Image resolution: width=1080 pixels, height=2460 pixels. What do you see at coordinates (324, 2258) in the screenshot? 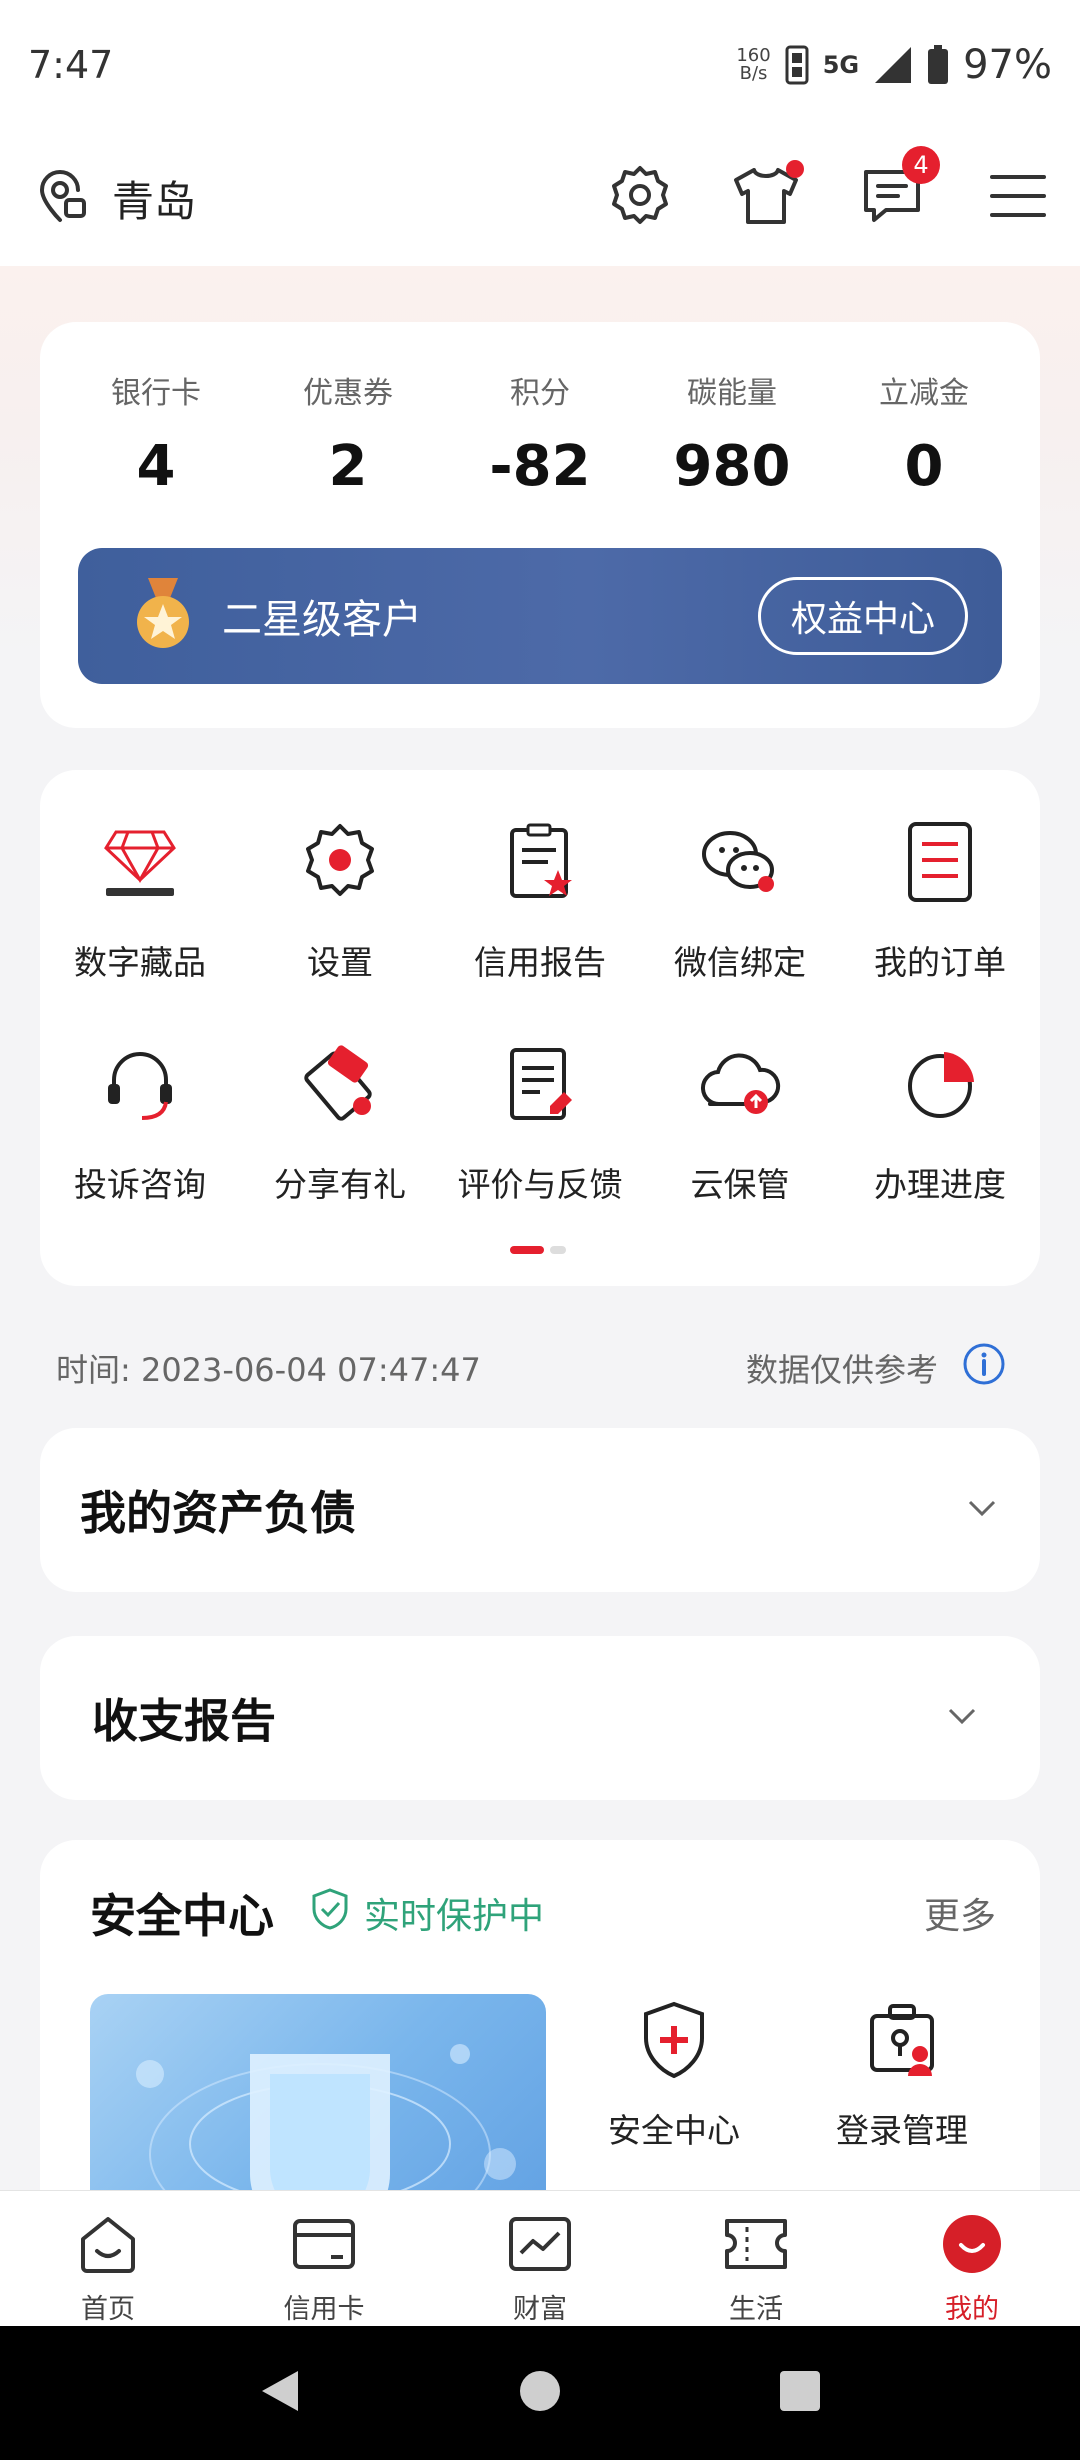
I see `tab-credit-card: 信用卡` at bounding box center [324, 2258].